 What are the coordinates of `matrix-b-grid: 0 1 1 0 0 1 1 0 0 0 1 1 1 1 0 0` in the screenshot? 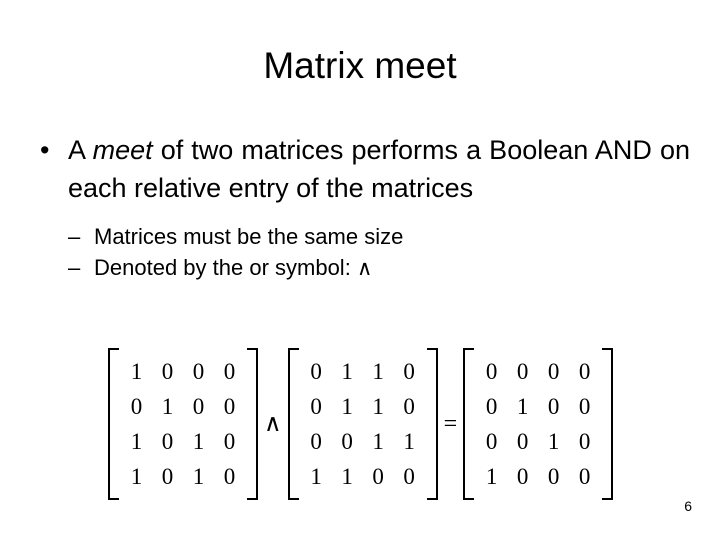 It's located at (363, 424).